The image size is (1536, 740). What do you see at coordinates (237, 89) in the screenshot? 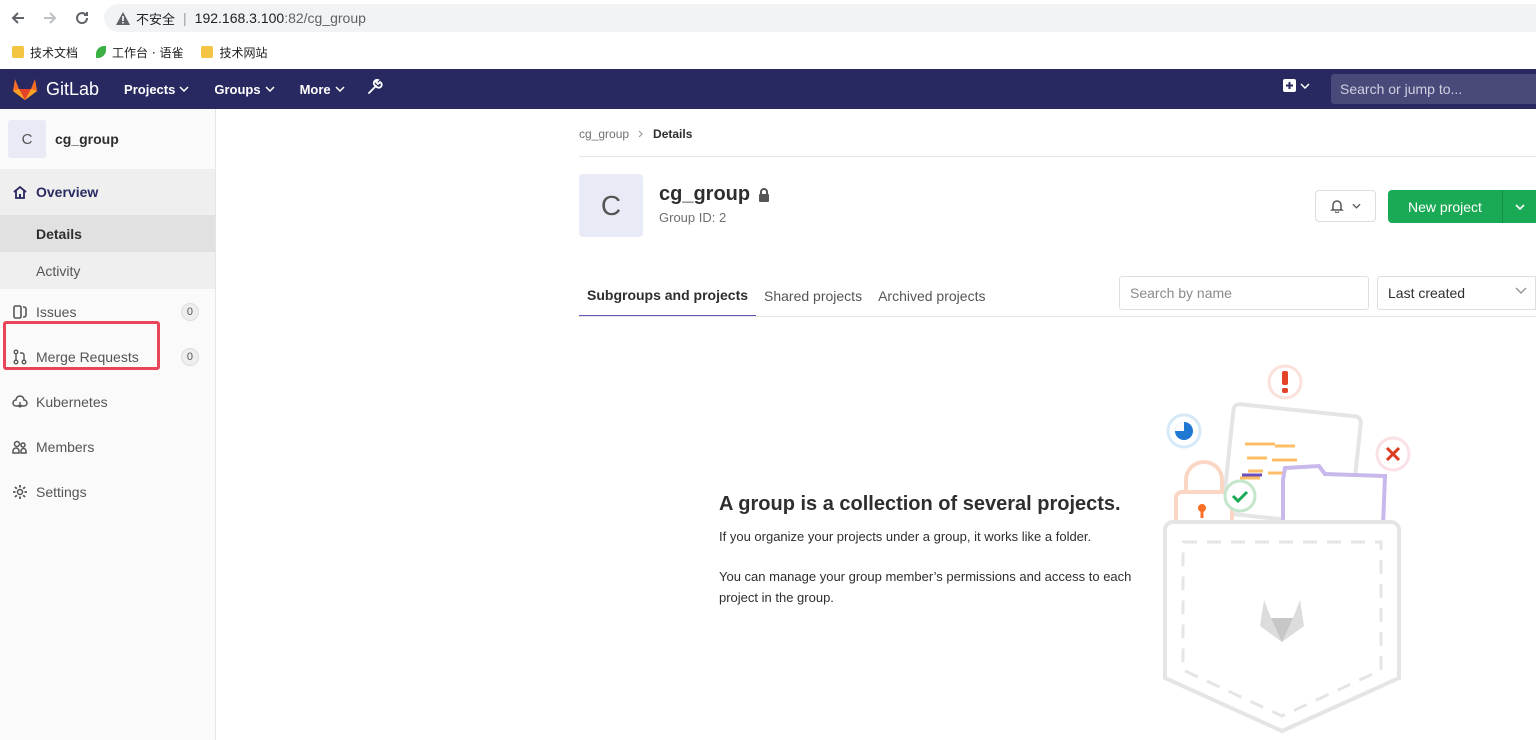
I see `nav-groups-label: Groups` at bounding box center [237, 89].